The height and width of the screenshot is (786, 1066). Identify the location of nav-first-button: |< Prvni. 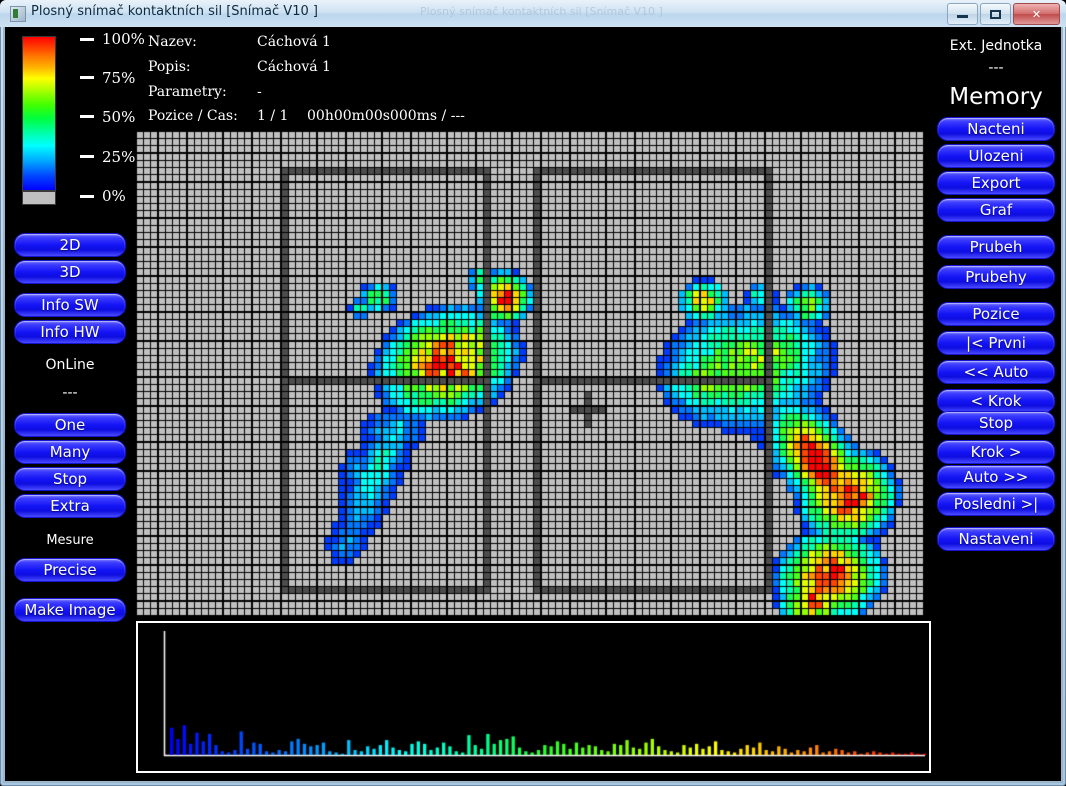
(996, 343).